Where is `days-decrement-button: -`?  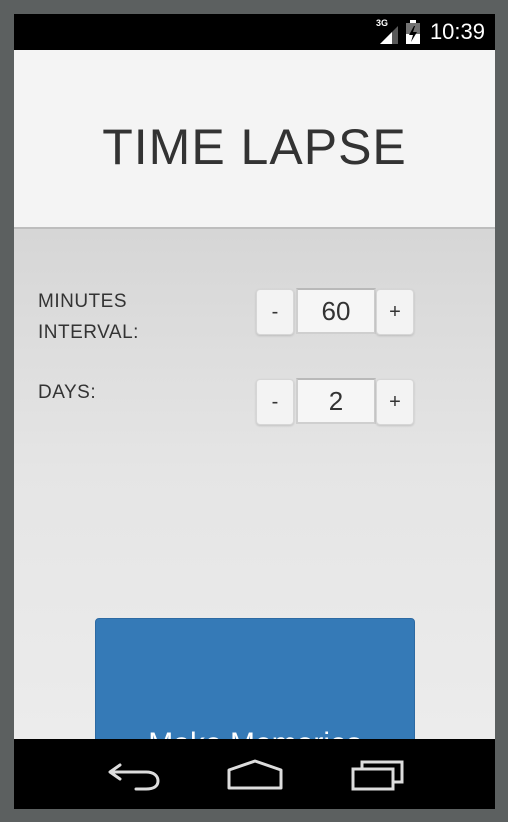 days-decrement-button: - is located at coordinates (275, 402).